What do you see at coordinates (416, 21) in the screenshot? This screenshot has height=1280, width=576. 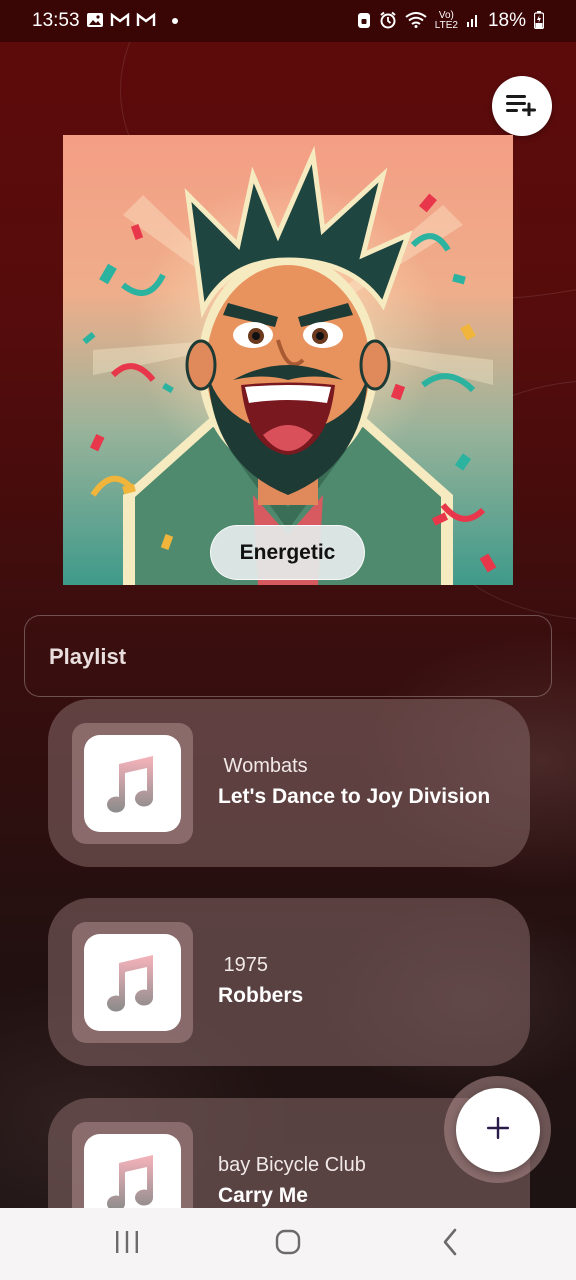 I see `wifi-icon` at bounding box center [416, 21].